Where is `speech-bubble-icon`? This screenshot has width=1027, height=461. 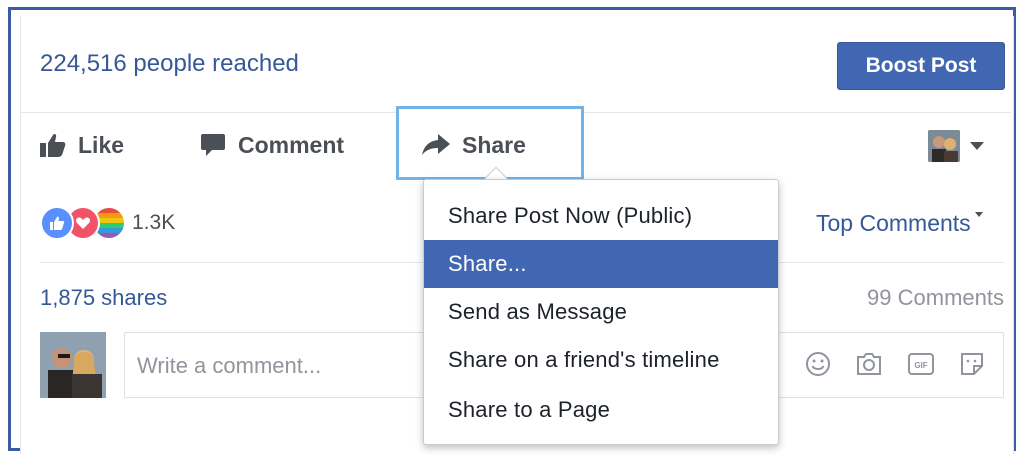 speech-bubble-icon is located at coordinates (213, 145).